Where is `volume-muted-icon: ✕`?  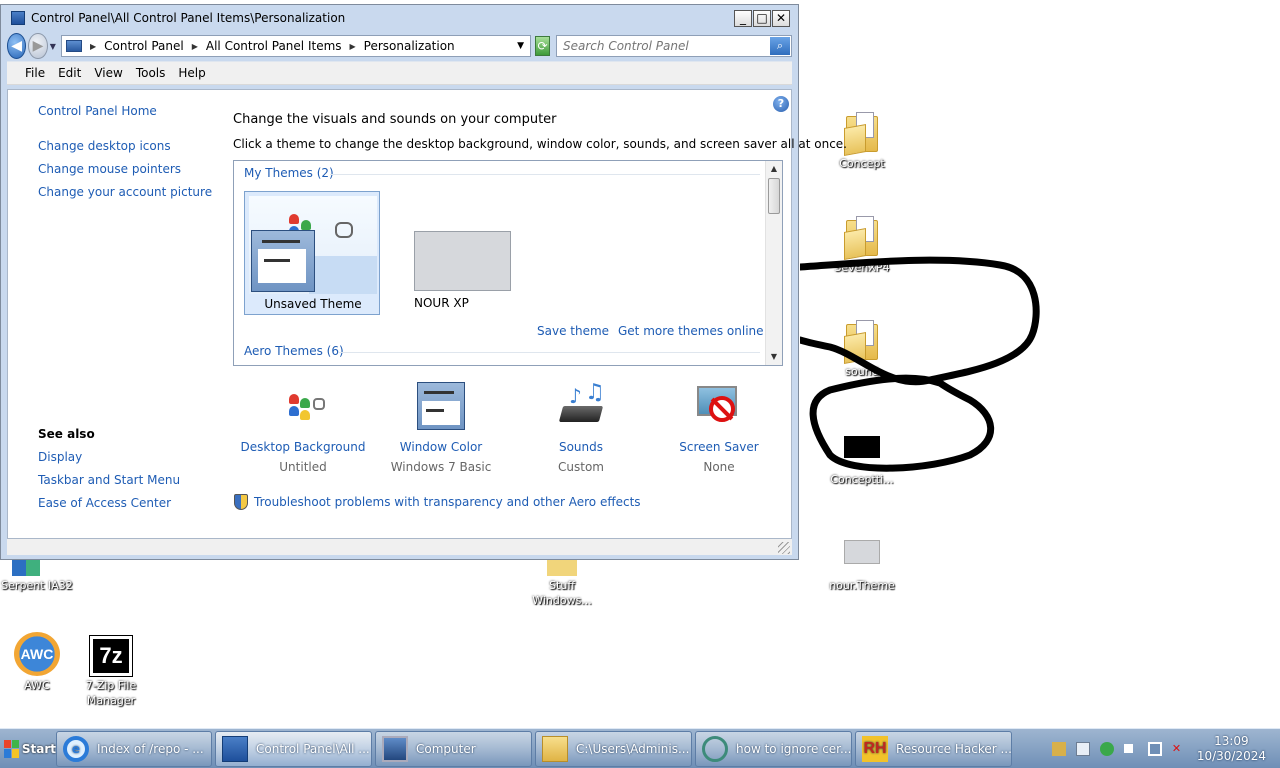 volume-muted-icon: ✕ is located at coordinates (1179, 749).